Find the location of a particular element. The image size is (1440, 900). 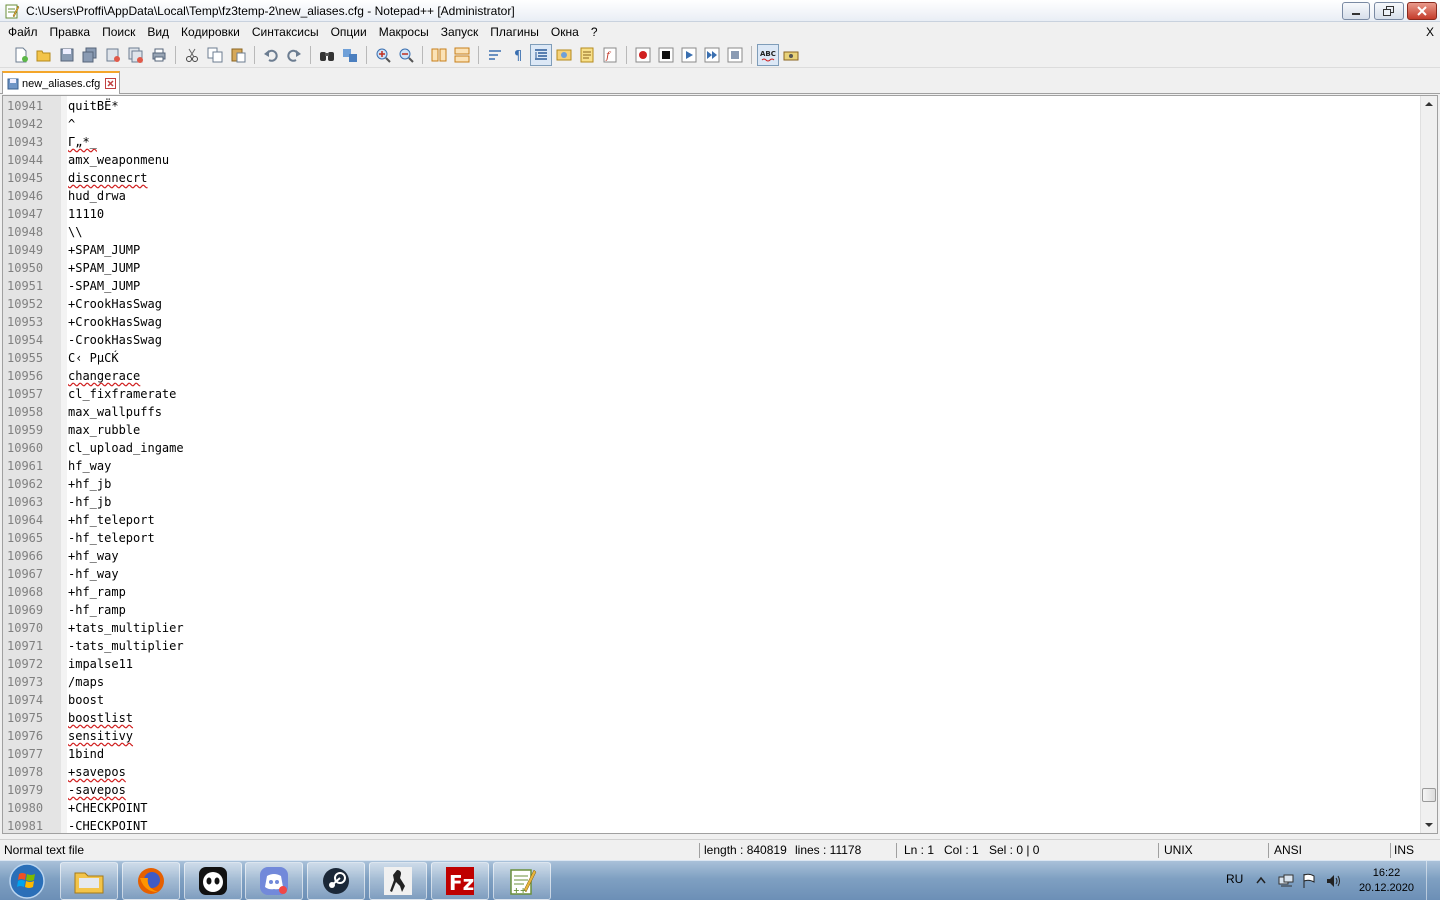

editor-line: 10971 -tats_multiplier is located at coordinates (711, 646).